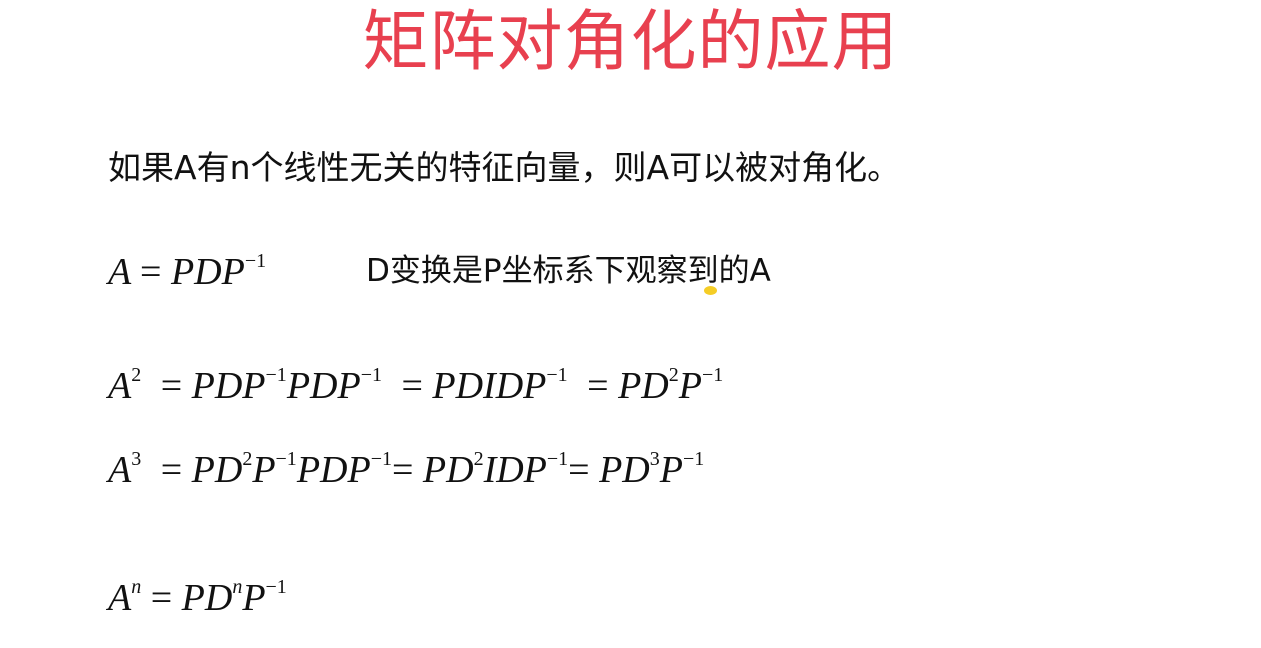  I want to click on equation-cube: A3 = PD2P−1PDP−1= PD2IDP−1= PD3P−1, so click(406, 473).